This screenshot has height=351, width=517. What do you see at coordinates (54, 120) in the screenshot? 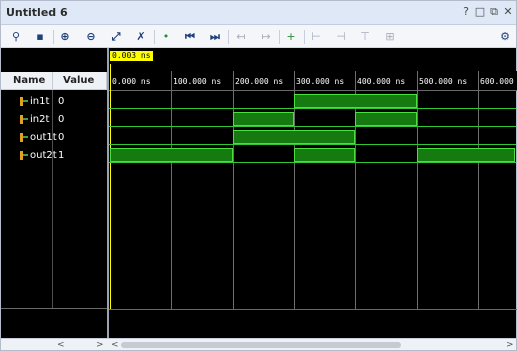
I see `signal-row: in2t 0` at bounding box center [54, 120].